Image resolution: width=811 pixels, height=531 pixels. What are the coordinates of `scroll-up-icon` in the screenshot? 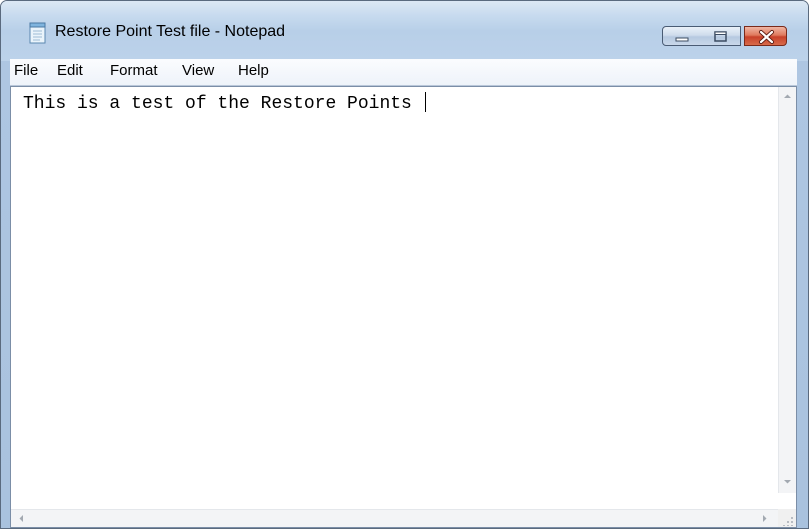 It's located at (787, 96).